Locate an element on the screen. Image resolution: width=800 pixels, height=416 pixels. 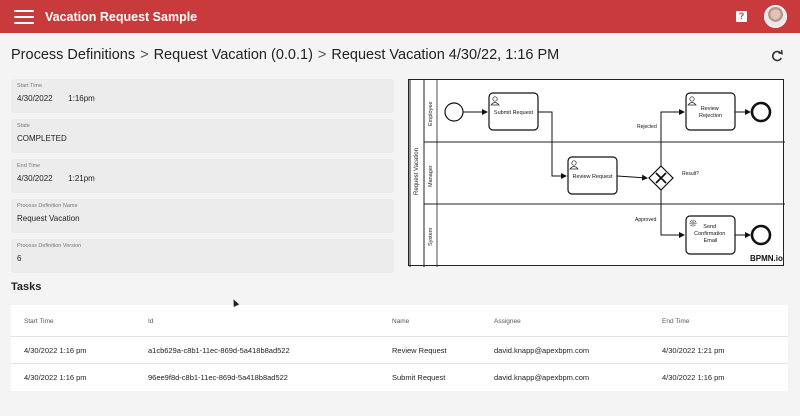
cell-name: Submit Request is located at coordinates (419, 377).